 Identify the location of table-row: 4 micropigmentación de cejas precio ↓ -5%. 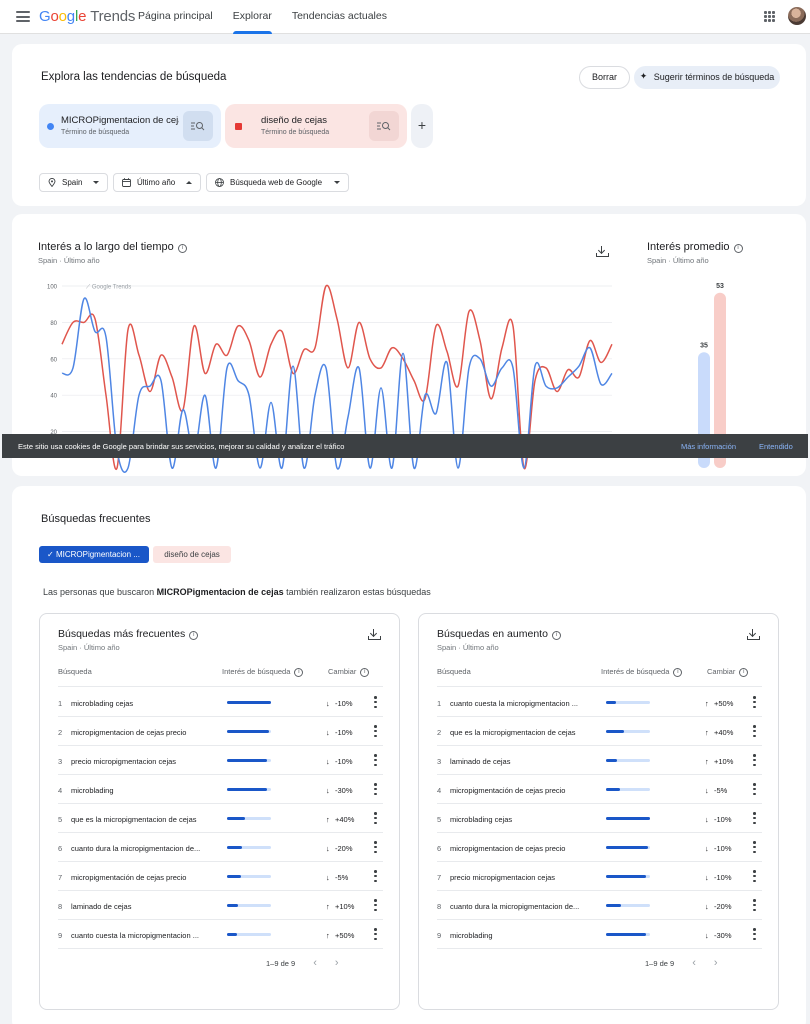
(599, 789).